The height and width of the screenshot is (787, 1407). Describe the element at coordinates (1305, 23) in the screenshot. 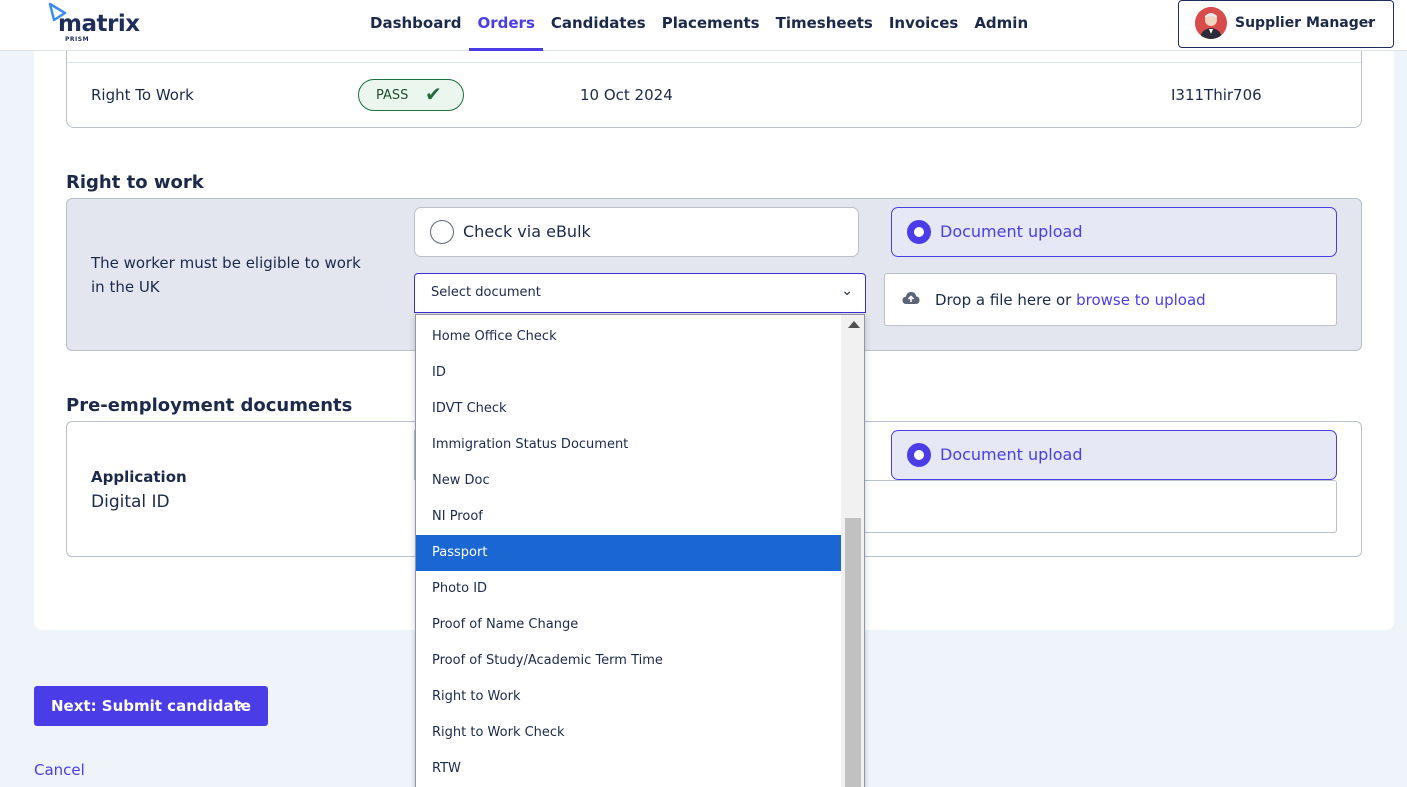

I see `user-name: Supplier Manager` at that location.